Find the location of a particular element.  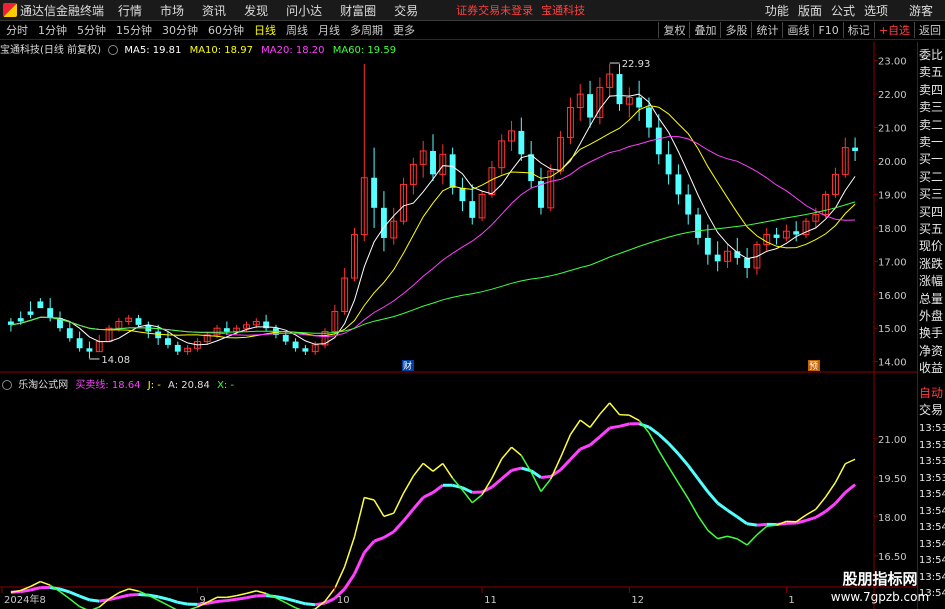

back-button: 返回 is located at coordinates (929, 30).